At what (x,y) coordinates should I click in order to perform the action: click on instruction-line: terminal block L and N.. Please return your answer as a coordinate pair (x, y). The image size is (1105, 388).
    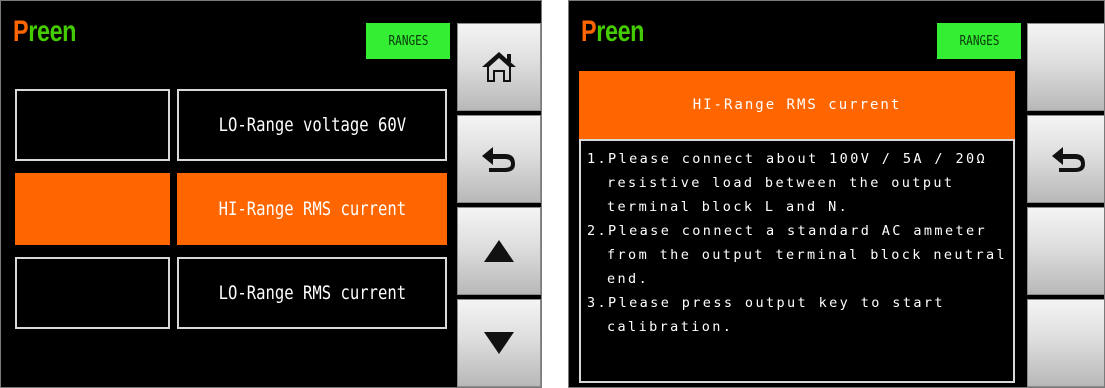
    Looking at the image, I should click on (728, 207).